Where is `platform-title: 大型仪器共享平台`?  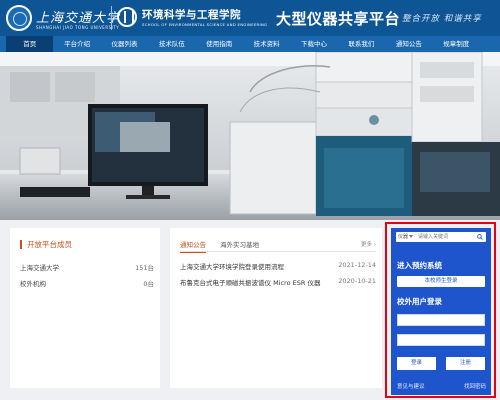
platform-title: 大型仪器共享平台 is located at coordinates (338, 19).